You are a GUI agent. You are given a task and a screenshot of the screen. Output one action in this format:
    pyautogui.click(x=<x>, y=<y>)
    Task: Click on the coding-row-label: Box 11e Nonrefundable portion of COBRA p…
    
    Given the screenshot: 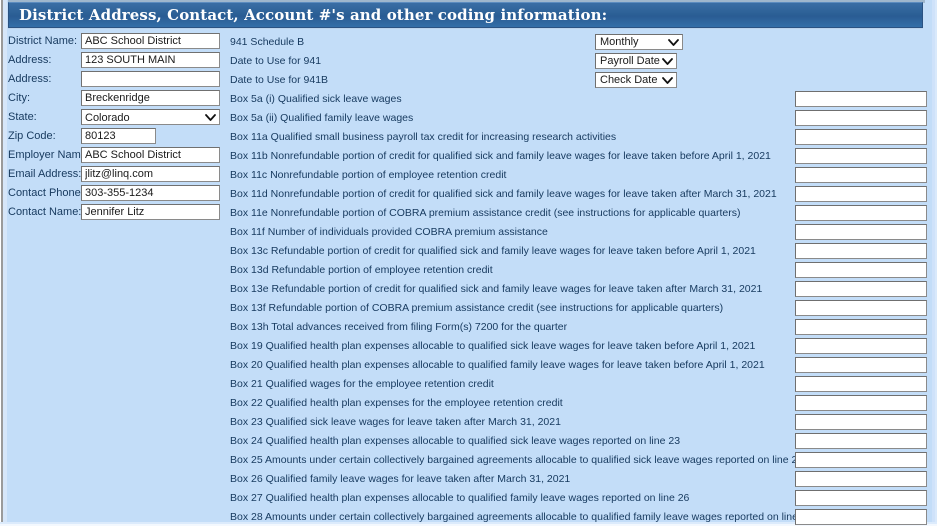 What is the action you would take?
    pyautogui.click(x=485, y=213)
    